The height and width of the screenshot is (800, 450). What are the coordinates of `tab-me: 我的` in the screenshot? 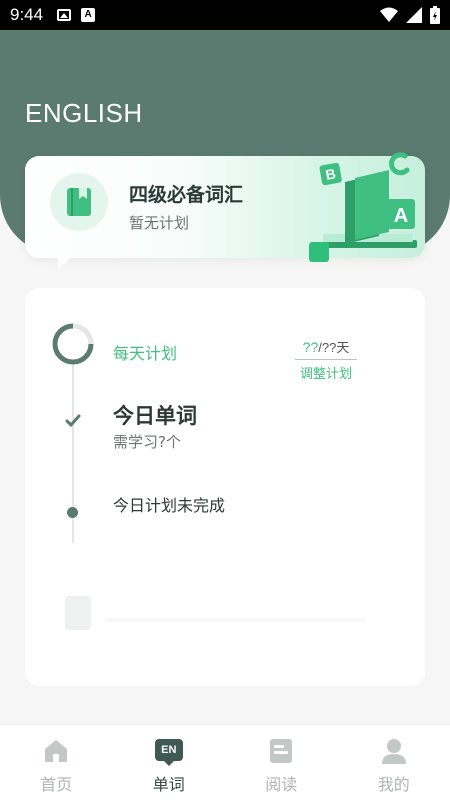 It's located at (394, 762).